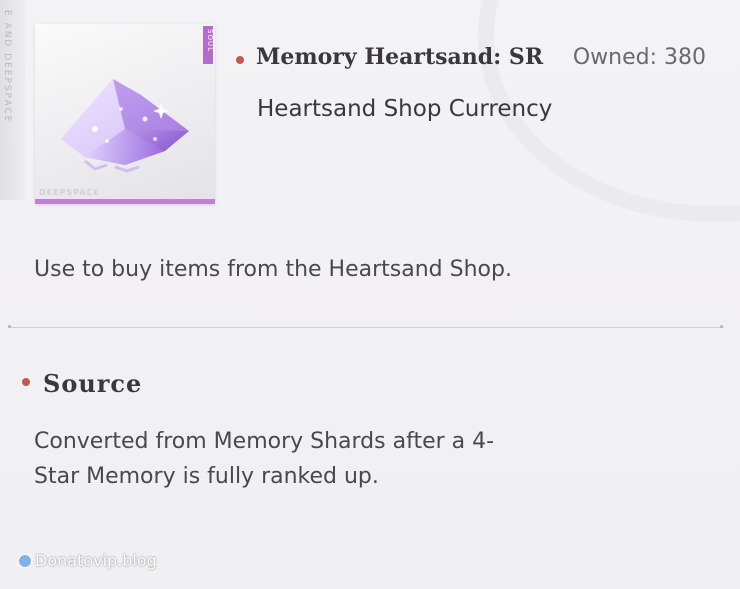  What do you see at coordinates (210, 40) in the screenshot?
I see `rarity-tag-label: SOUL` at bounding box center [210, 40].